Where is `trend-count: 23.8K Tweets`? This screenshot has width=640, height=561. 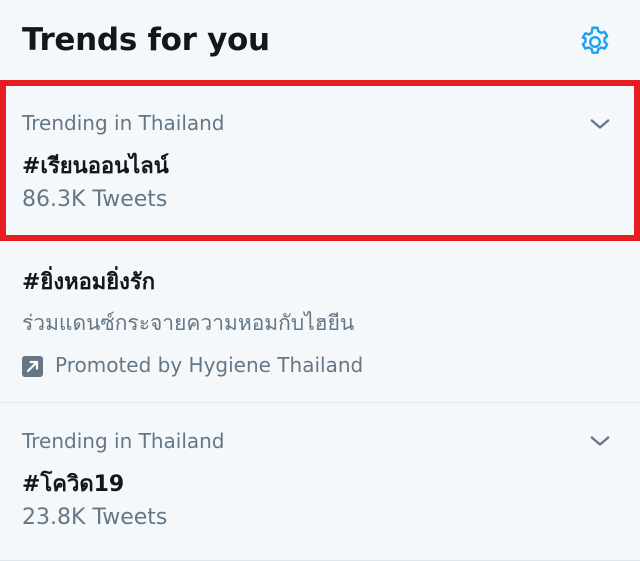
trend-count: 23.8K Tweets is located at coordinates (95, 517).